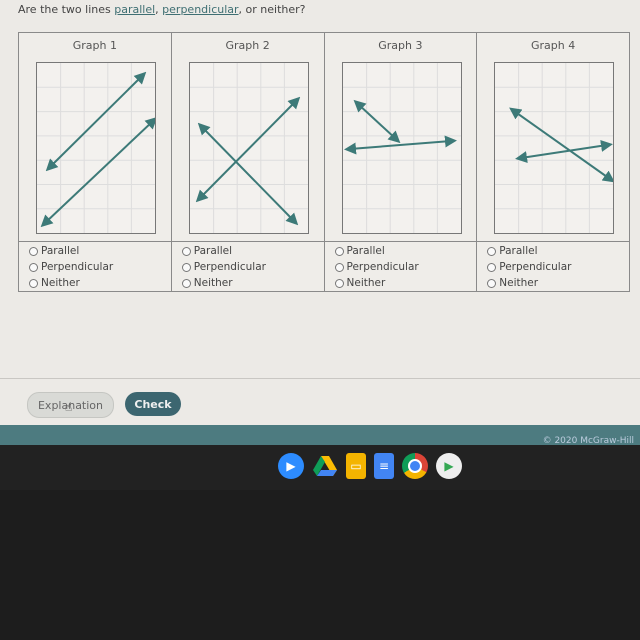 Image resolution: width=640 pixels, height=640 pixels. I want to click on parallel-link: parallel, so click(134, 9).